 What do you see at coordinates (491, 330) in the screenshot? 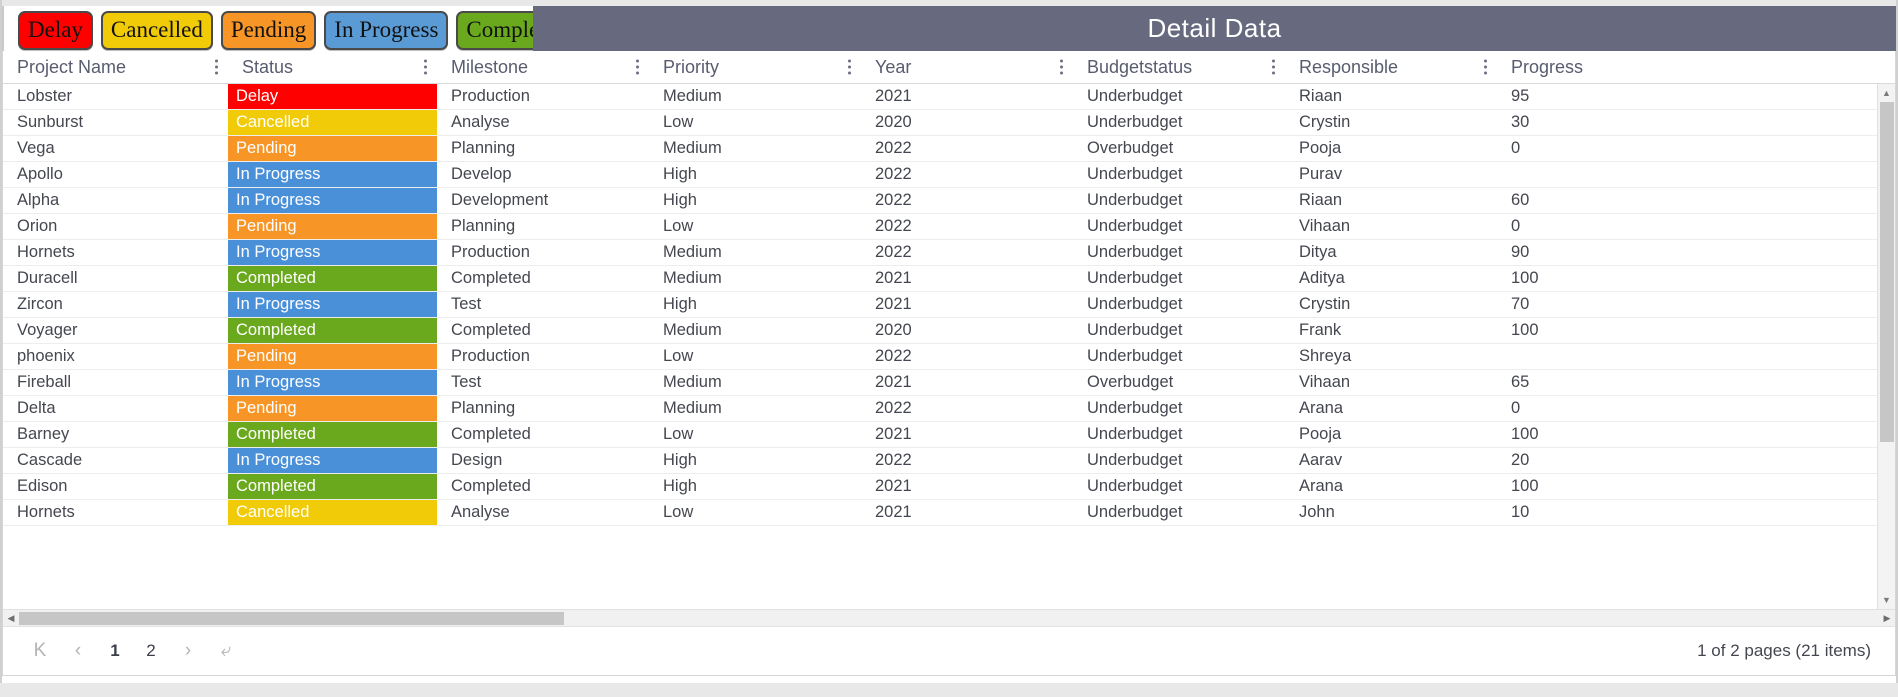
I see `cell-milestone: Completed` at bounding box center [491, 330].